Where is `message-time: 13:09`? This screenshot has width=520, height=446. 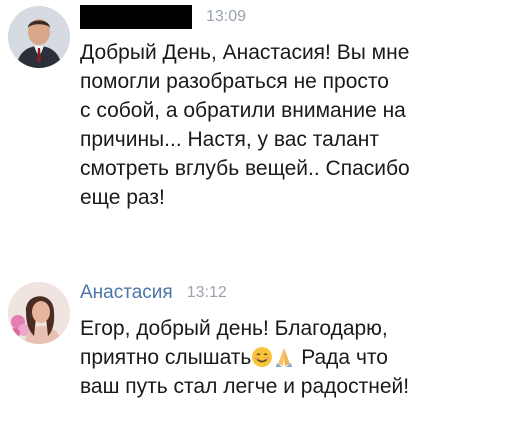 message-time: 13:09 is located at coordinates (226, 16).